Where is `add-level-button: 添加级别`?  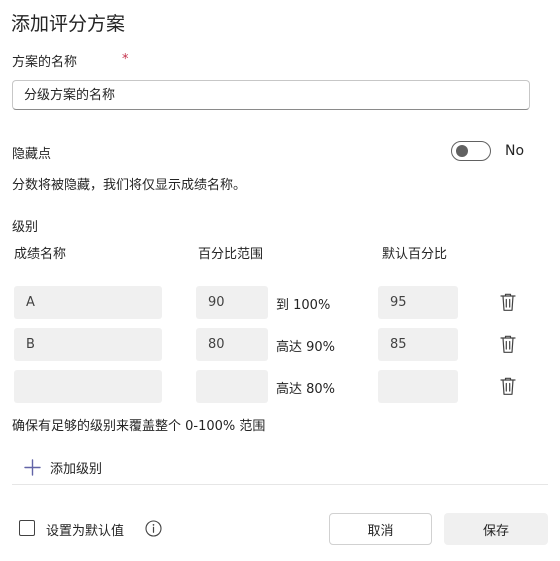
add-level-button: 添加级别 is located at coordinates (63, 467).